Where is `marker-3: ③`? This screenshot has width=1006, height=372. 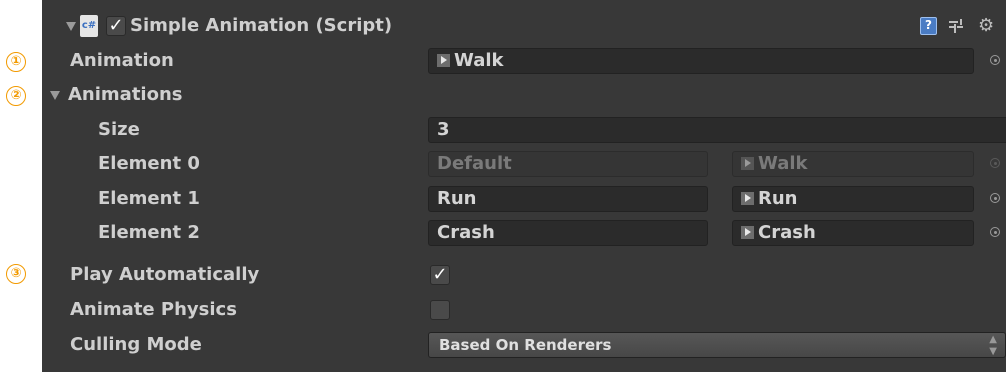 marker-3: ③ is located at coordinates (16, 274).